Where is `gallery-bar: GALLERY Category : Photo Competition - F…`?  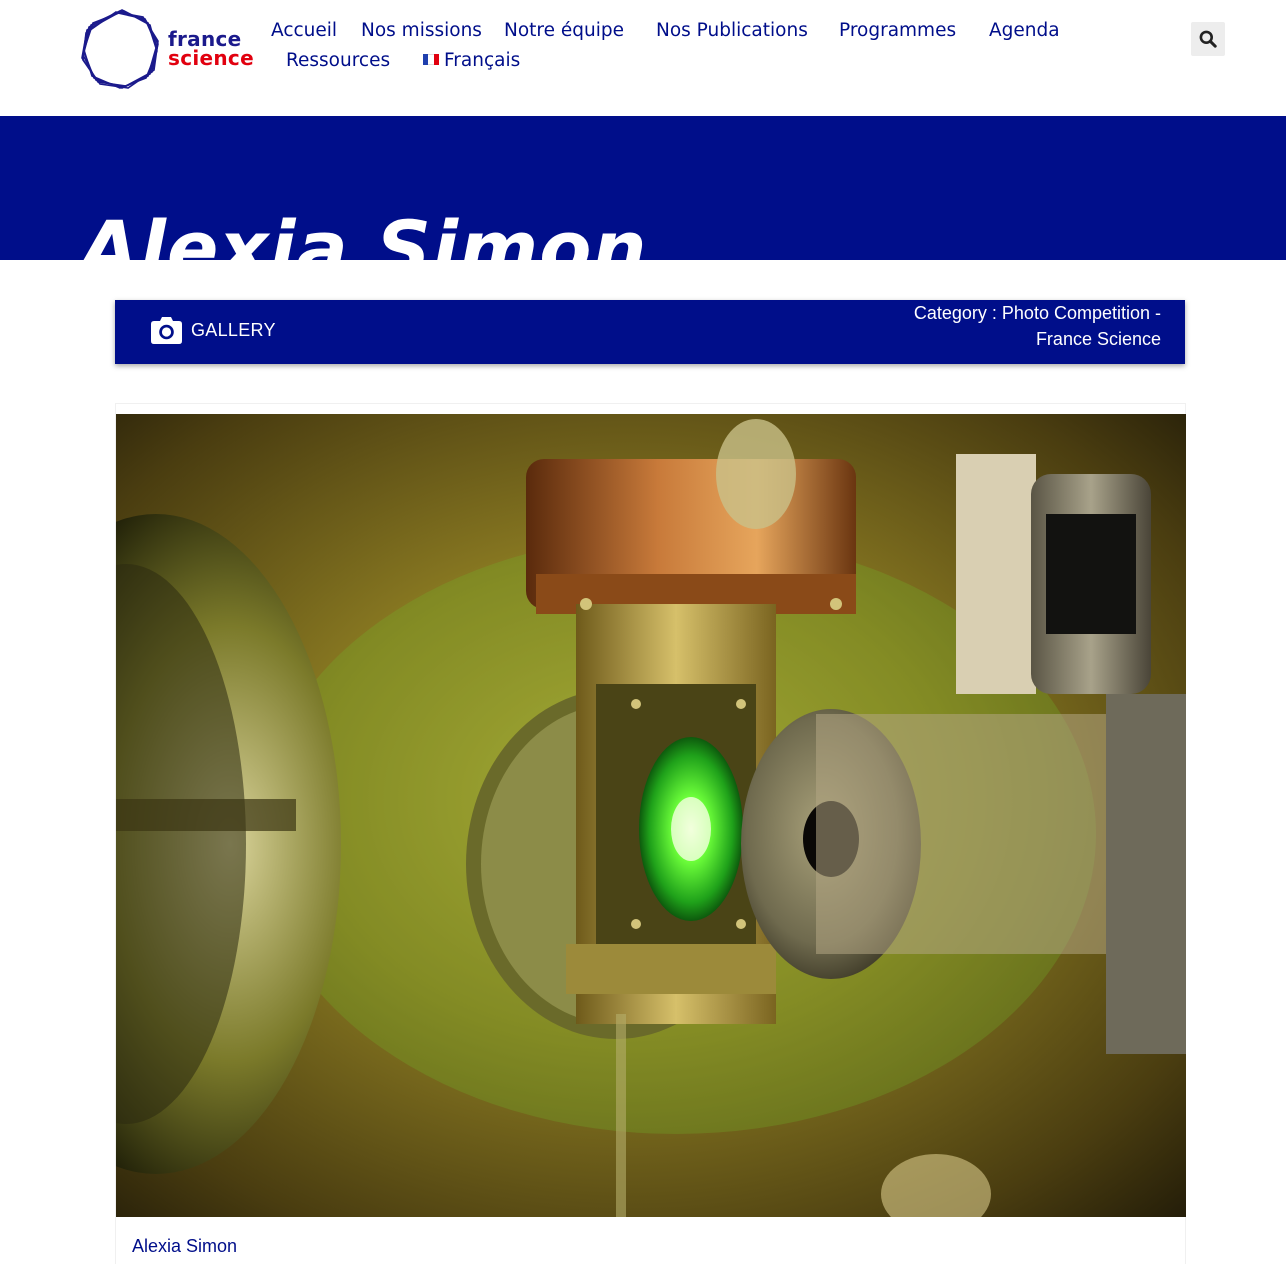 gallery-bar: GALLERY Category : Photo Competition - F… is located at coordinates (650, 332).